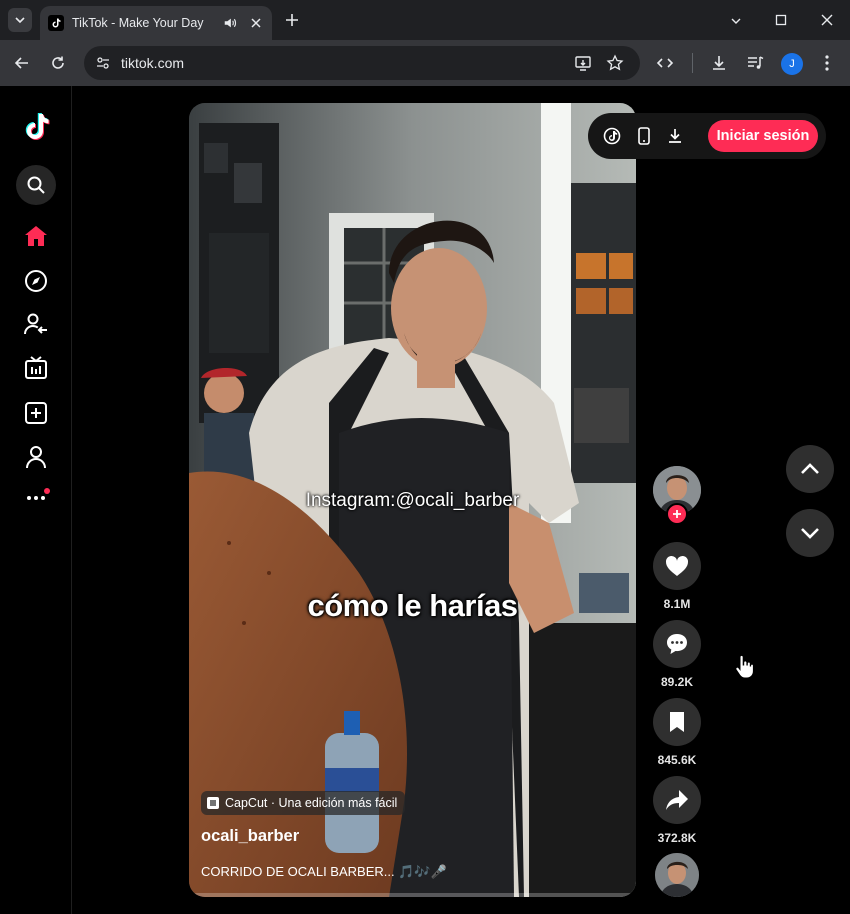 The width and height of the screenshot is (850, 914). What do you see at coordinates (792, 64) in the screenshot?
I see `profile-avatar: J` at bounding box center [792, 64].